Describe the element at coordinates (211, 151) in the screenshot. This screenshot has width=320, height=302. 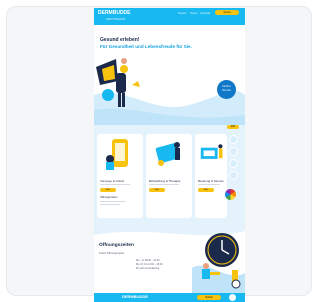
I see `laptop-illustration` at that location.